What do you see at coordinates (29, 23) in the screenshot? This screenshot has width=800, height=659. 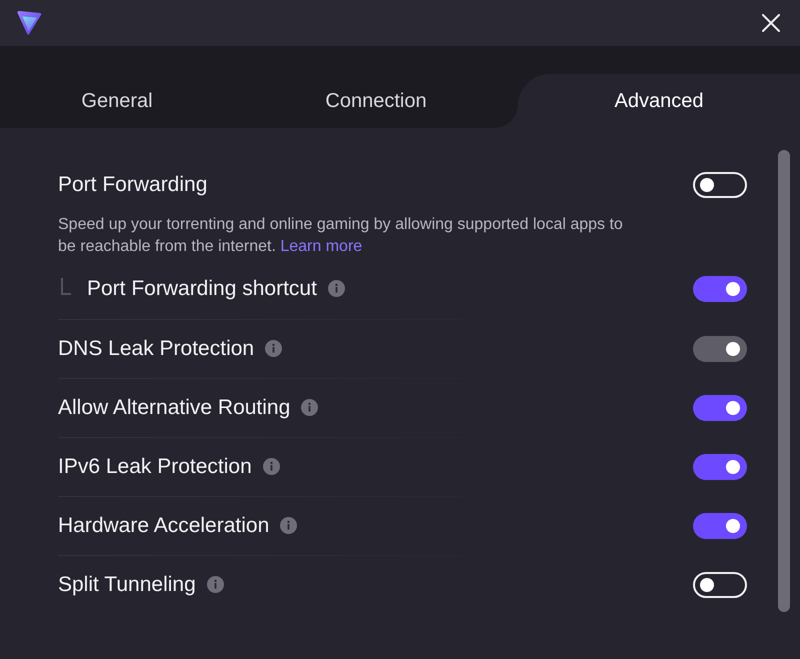 I see `triangle-logo-icon` at bounding box center [29, 23].